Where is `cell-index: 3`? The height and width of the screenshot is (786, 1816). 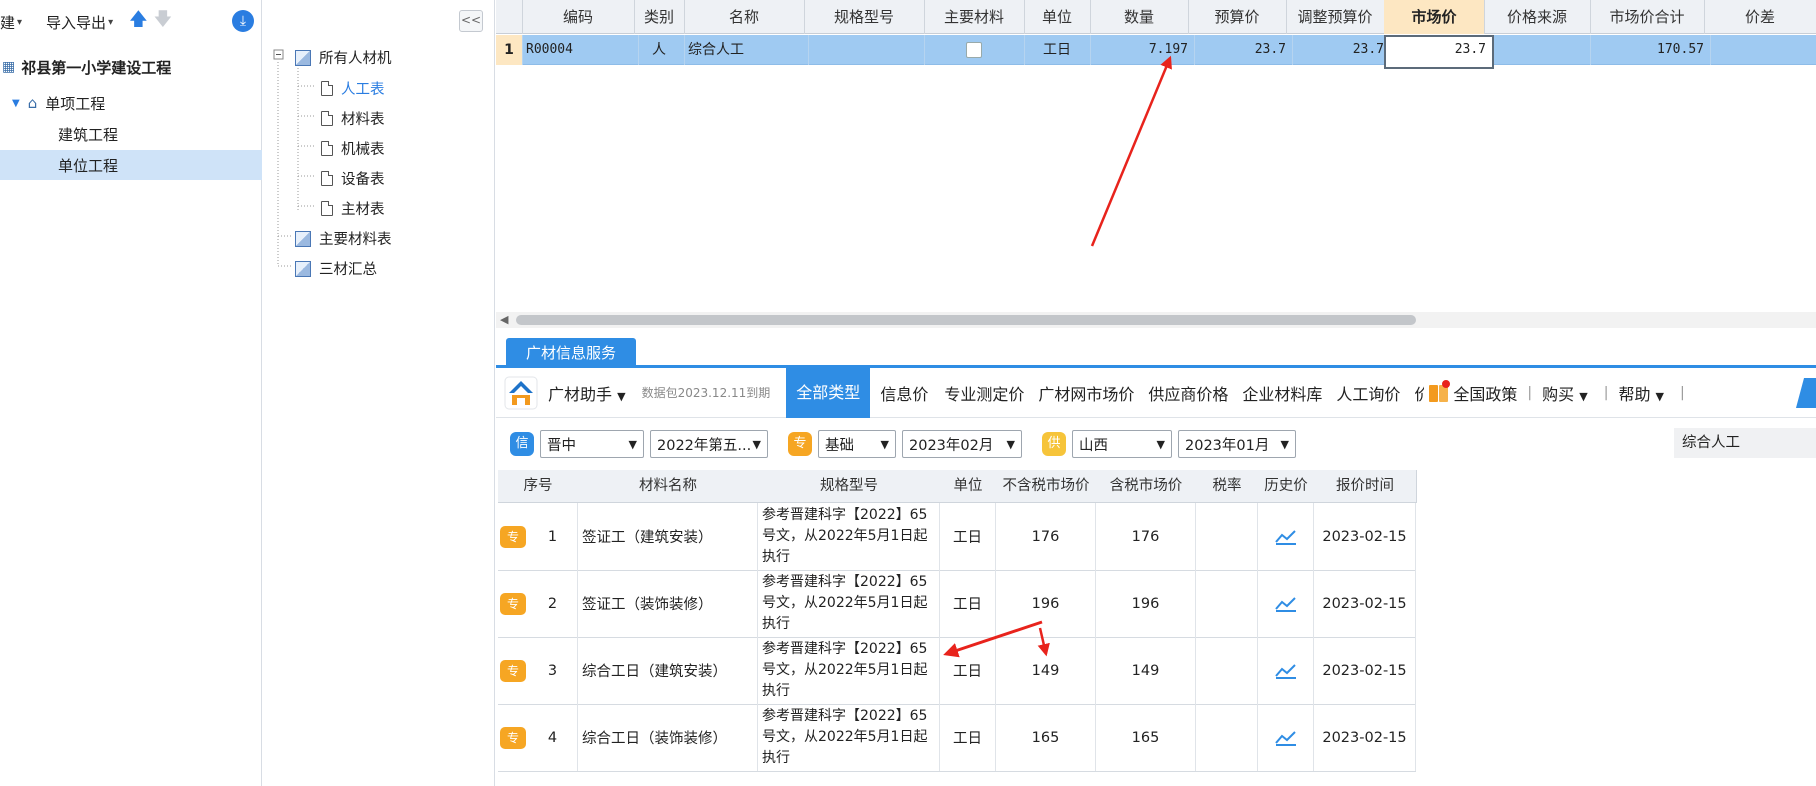 cell-index: 3 is located at coordinates (553, 670).